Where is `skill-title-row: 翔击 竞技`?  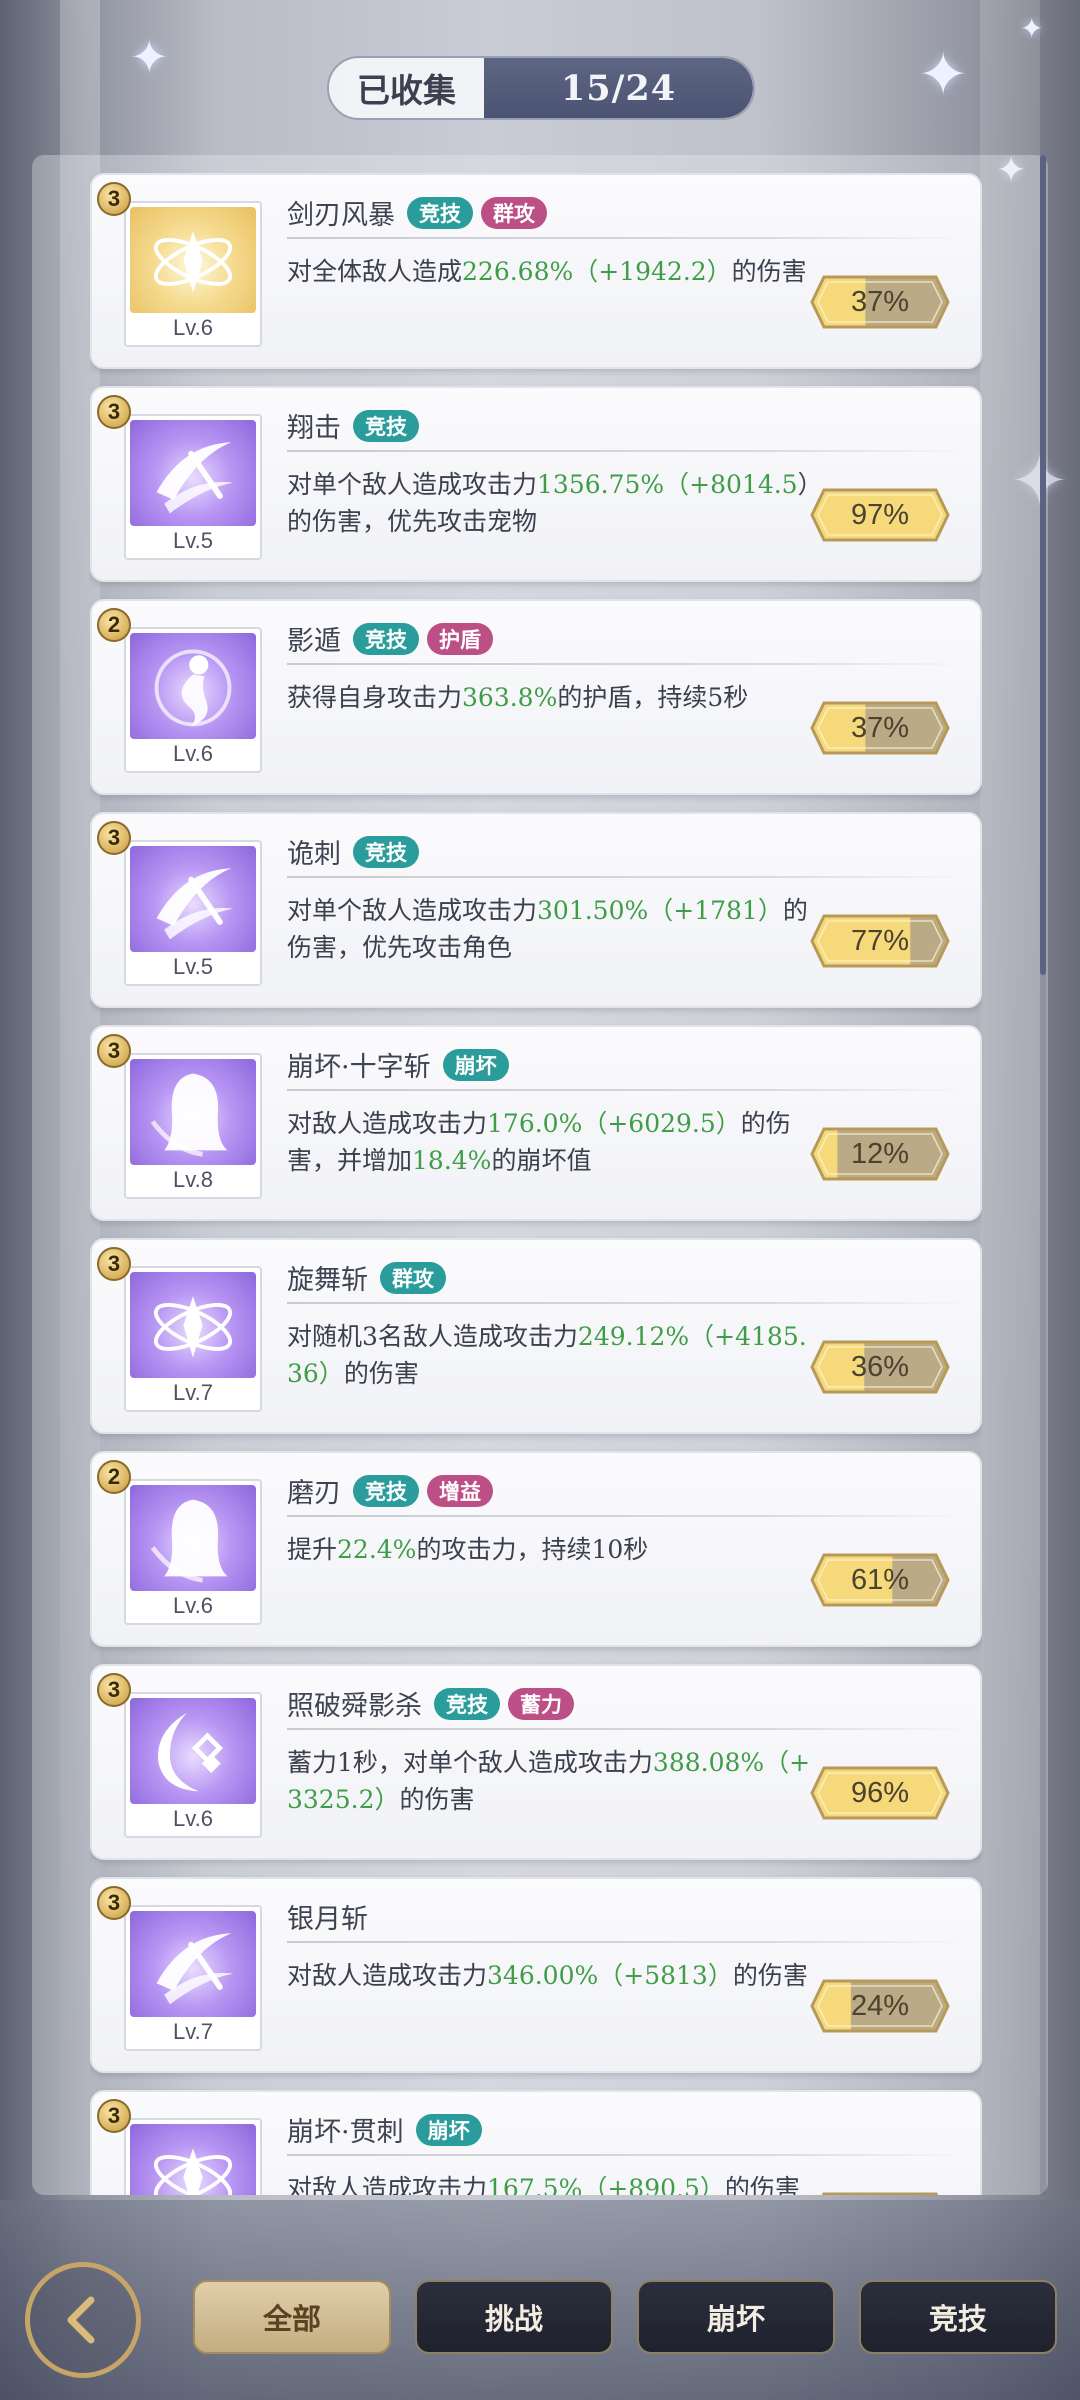 skill-title-row: 翔击 竞技 is located at coordinates (353, 425).